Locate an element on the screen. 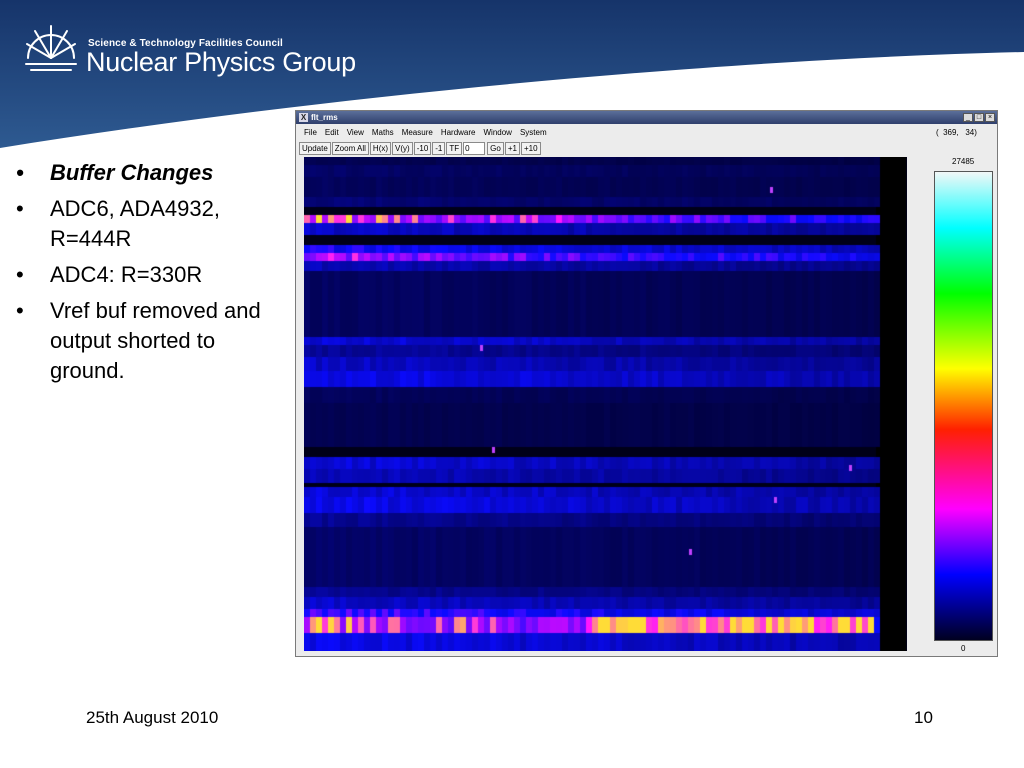  tf-input is located at coordinates (474, 148).